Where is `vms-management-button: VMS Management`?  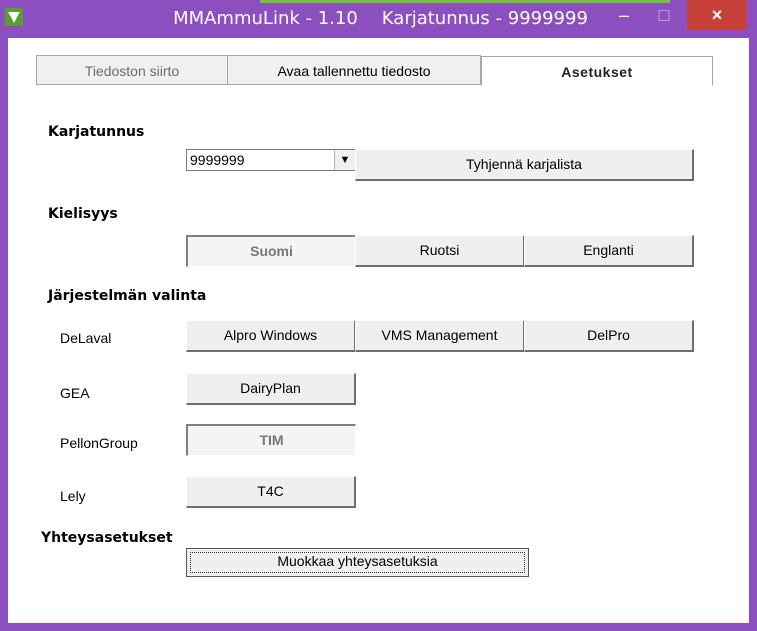
vms-management-button: VMS Management is located at coordinates (440, 336).